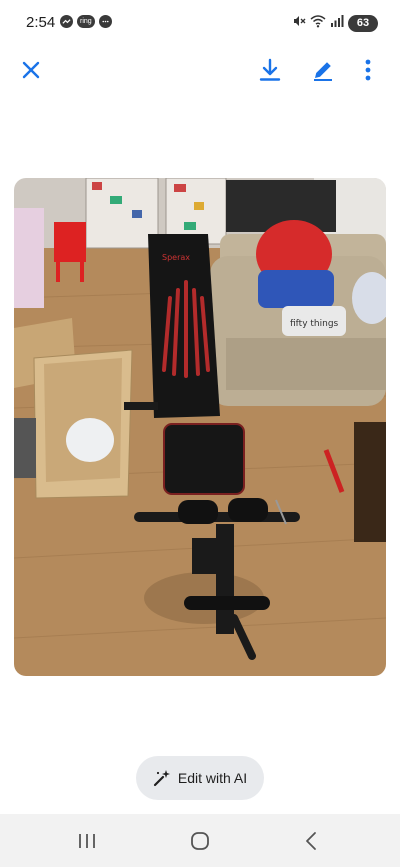 Image resolution: width=400 pixels, height=867 pixels. I want to click on home-button, so click(200, 841).